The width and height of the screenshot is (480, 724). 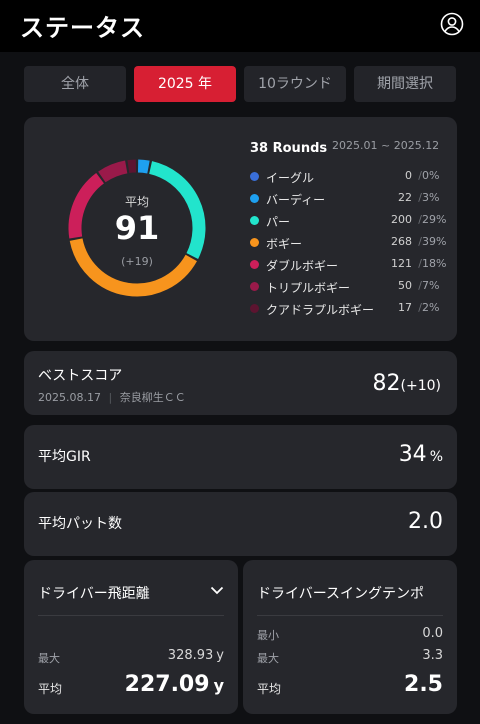 I want to click on legend-header: 38 Rounds 2025.01 ~ 2025.12, so click(x=350, y=146).